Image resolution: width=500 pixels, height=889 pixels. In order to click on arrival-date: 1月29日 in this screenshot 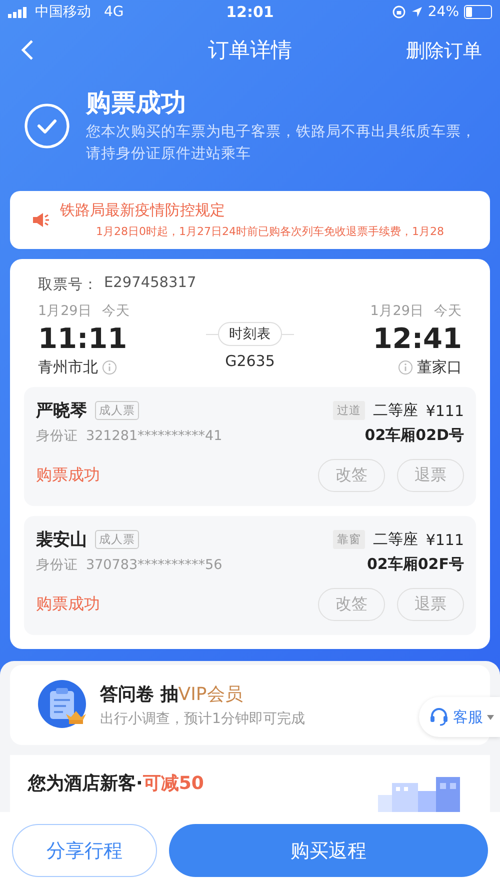, I will do `click(397, 311)`.